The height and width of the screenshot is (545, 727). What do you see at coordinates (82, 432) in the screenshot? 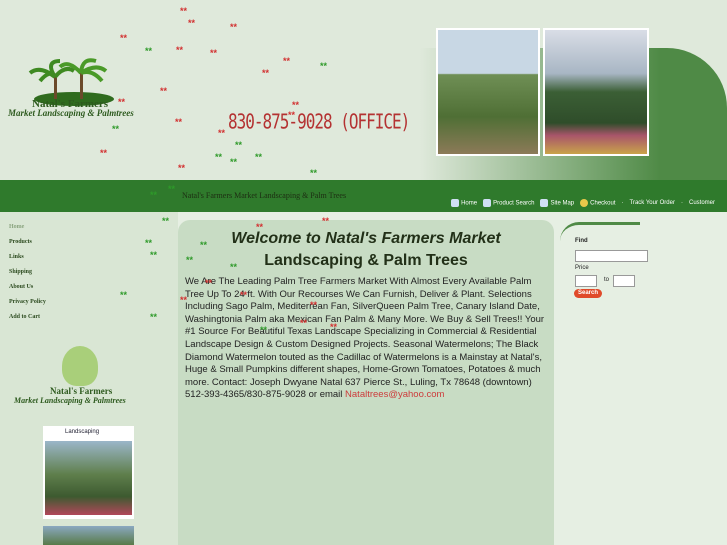
I see `thumbnail-caption: Landscaping` at bounding box center [82, 432].